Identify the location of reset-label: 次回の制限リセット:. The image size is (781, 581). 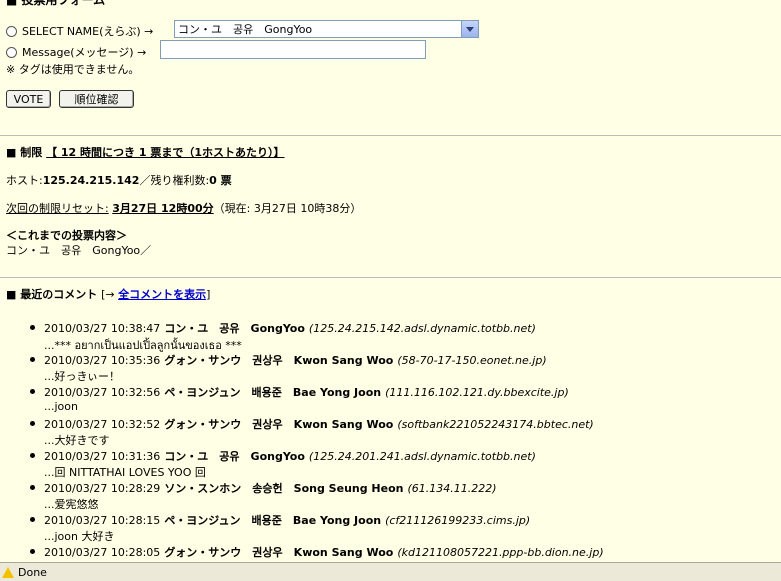
(57, 208).